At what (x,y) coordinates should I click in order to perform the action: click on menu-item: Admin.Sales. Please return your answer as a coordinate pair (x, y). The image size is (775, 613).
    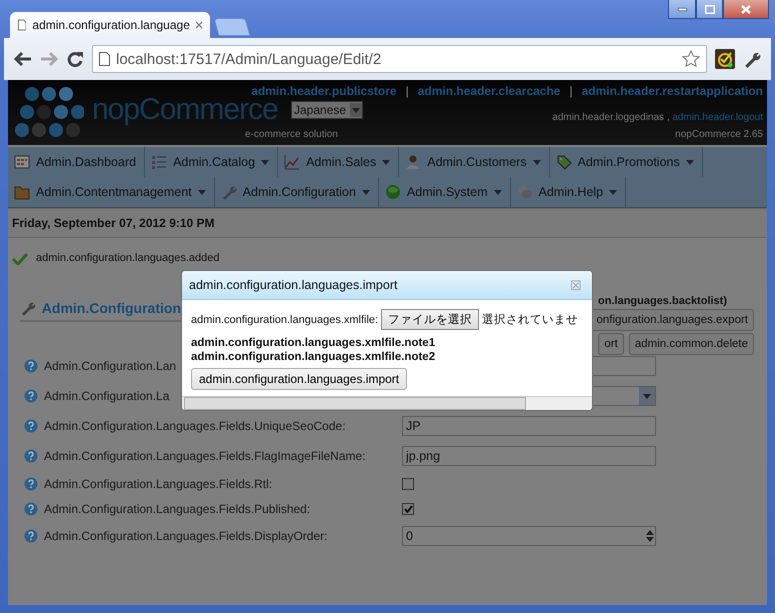
    Looking at the image, I should click on (339, 162).